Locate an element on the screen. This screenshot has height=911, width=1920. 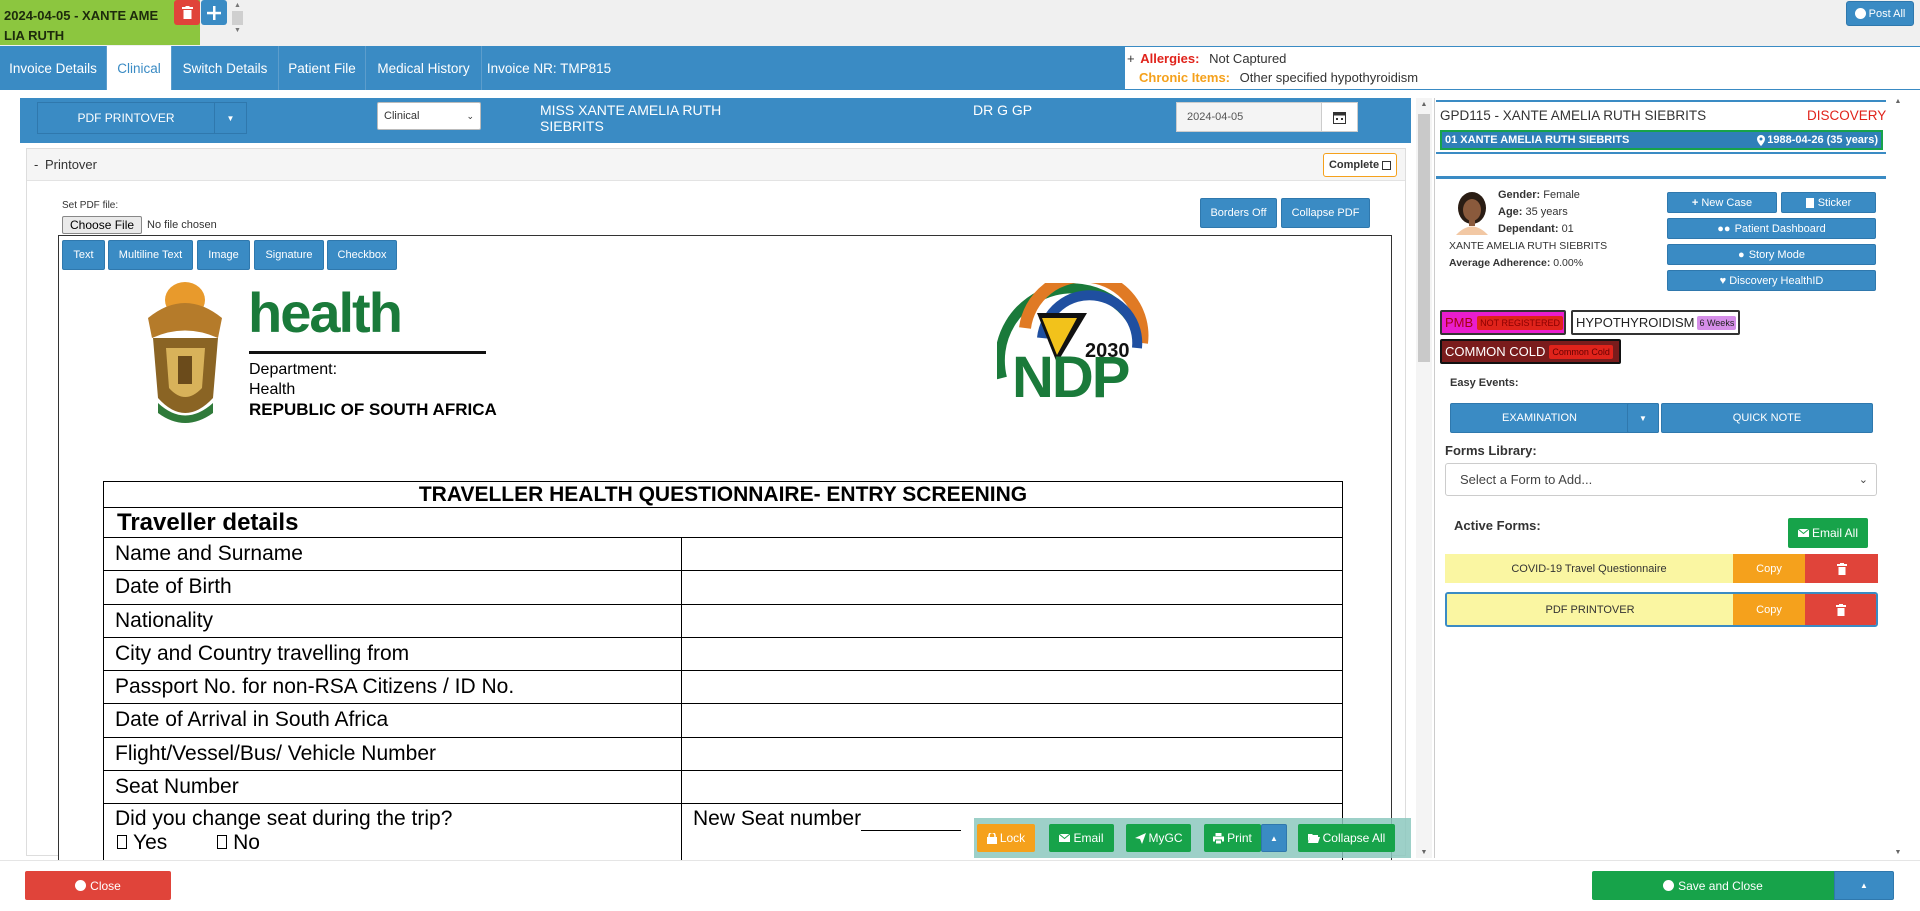
tool-multiline-text-button: Multiline Text is located at coordinates (150, 255).